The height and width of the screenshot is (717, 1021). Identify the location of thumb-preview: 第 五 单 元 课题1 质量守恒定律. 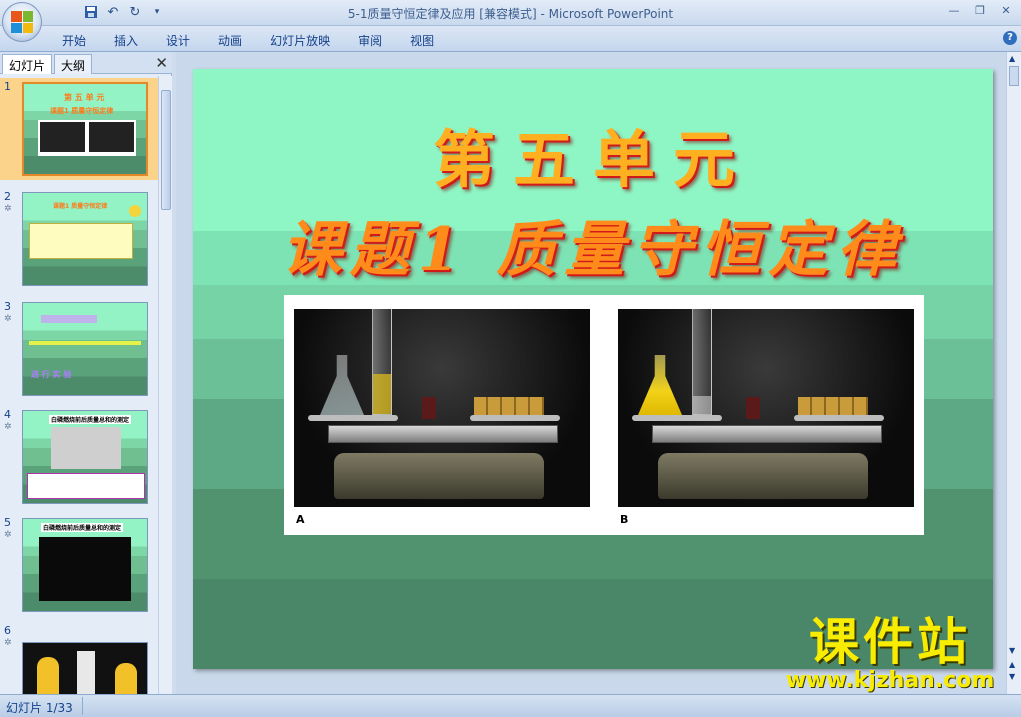
(85, 129).